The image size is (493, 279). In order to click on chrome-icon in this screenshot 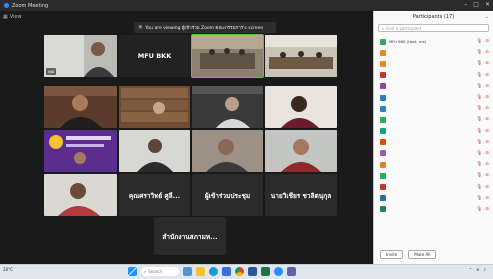, I will do `click(239, 271)`.